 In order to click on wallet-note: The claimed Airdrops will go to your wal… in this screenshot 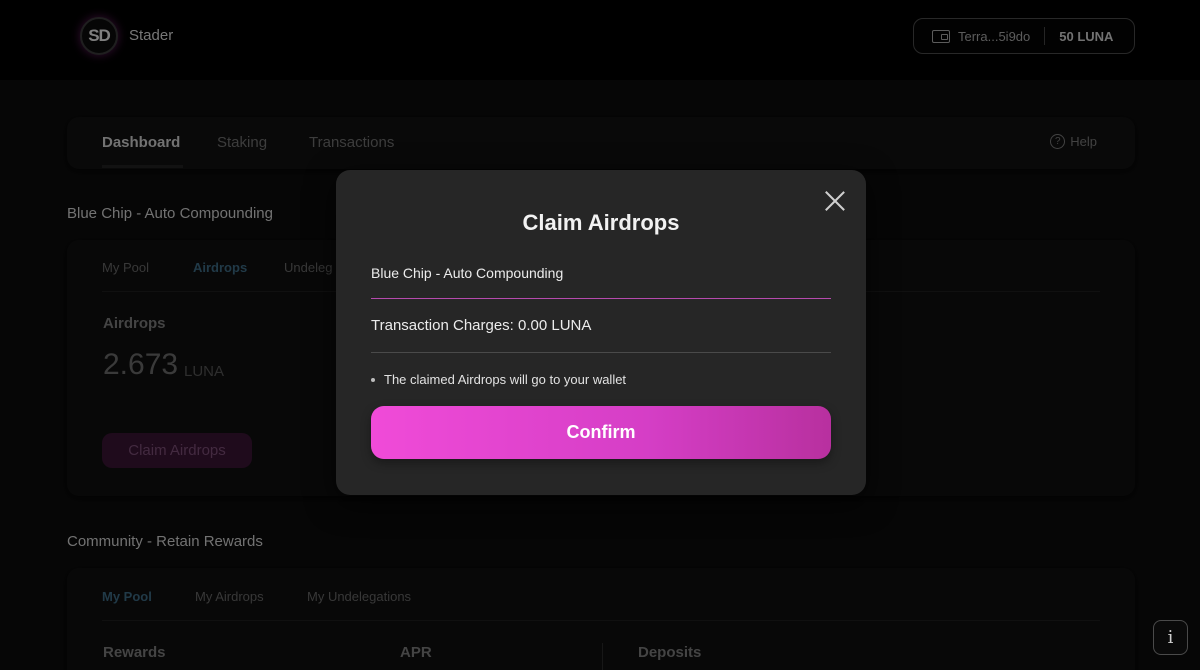, I will do `click(498, 379)`.